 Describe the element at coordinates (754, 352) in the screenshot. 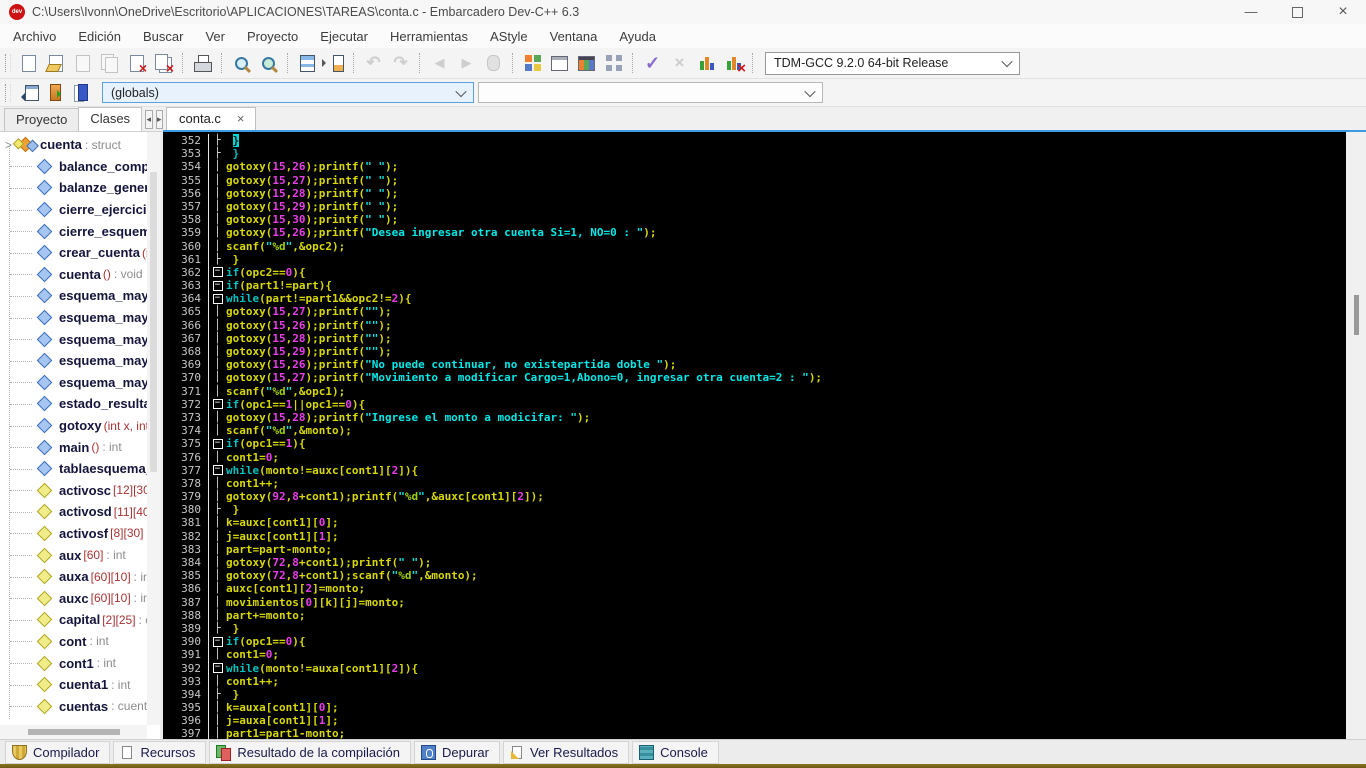

I see `code-line-368: 368 │ gotoxy(15,29);printf("");` at that location.